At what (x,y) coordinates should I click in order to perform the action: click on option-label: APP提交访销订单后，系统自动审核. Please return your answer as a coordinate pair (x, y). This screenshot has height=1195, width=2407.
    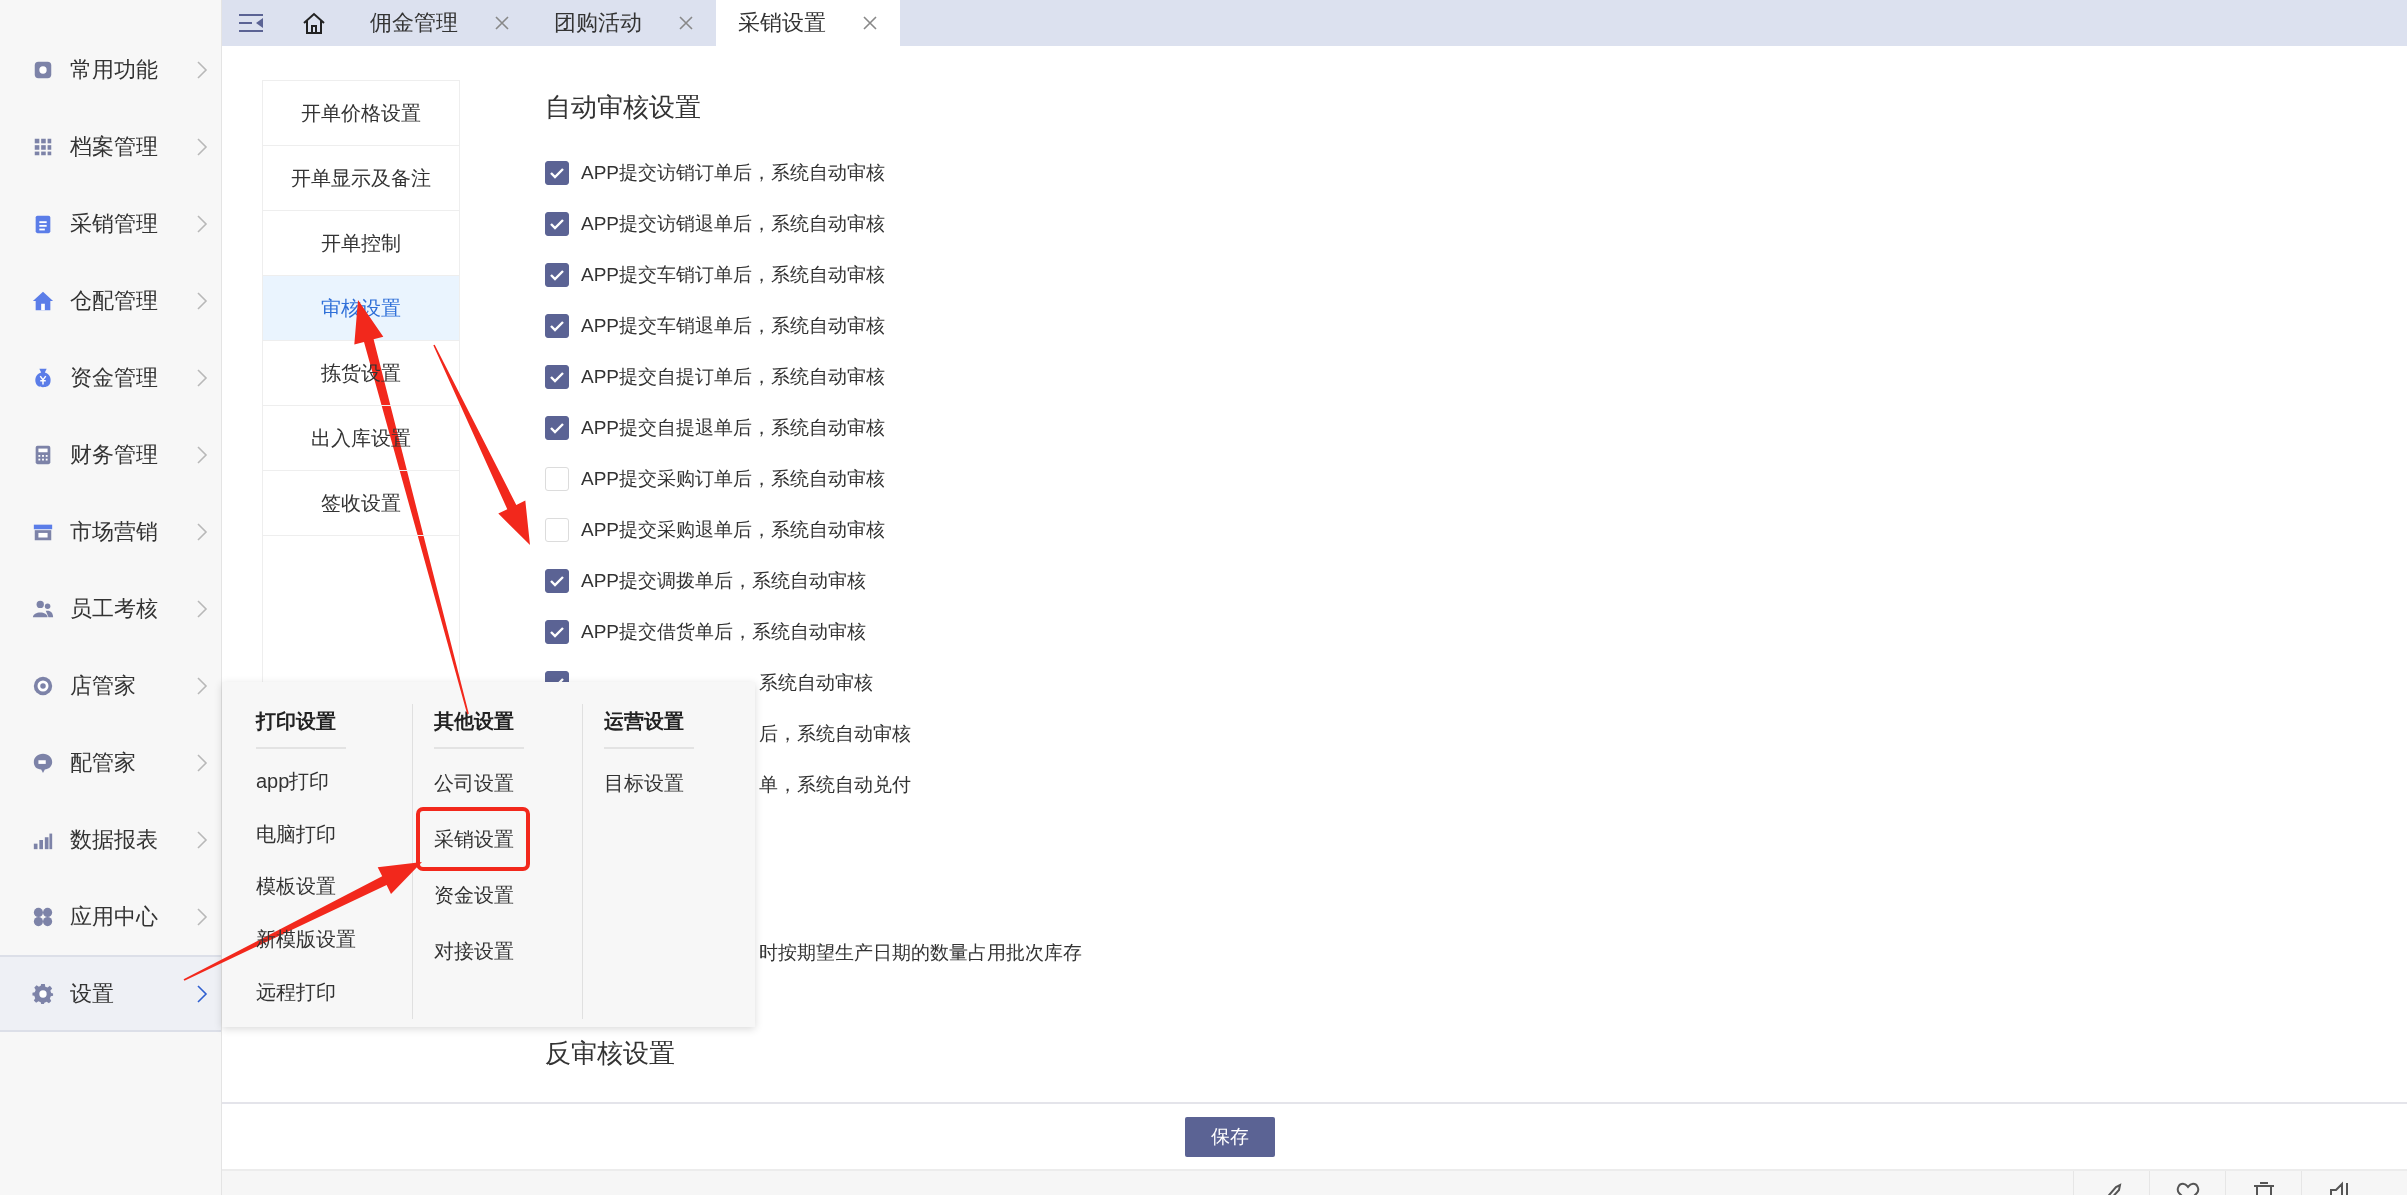
    Looking at the image, I should click on (733, 172).